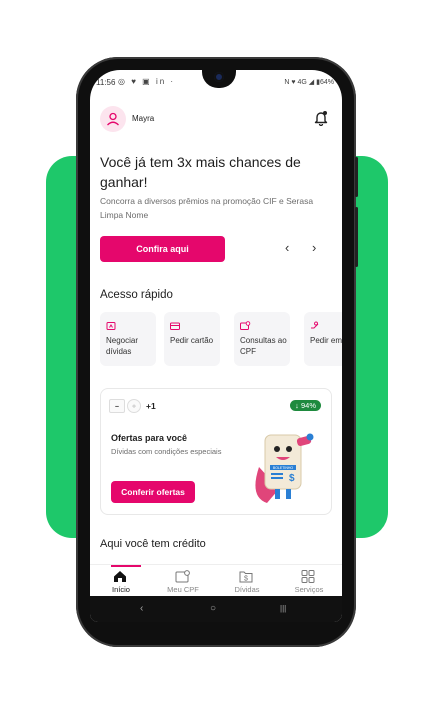  Describe the element at coordinates (309, 581) in the screenshot. I see `nav-item-servicos: Serviços` at that location.